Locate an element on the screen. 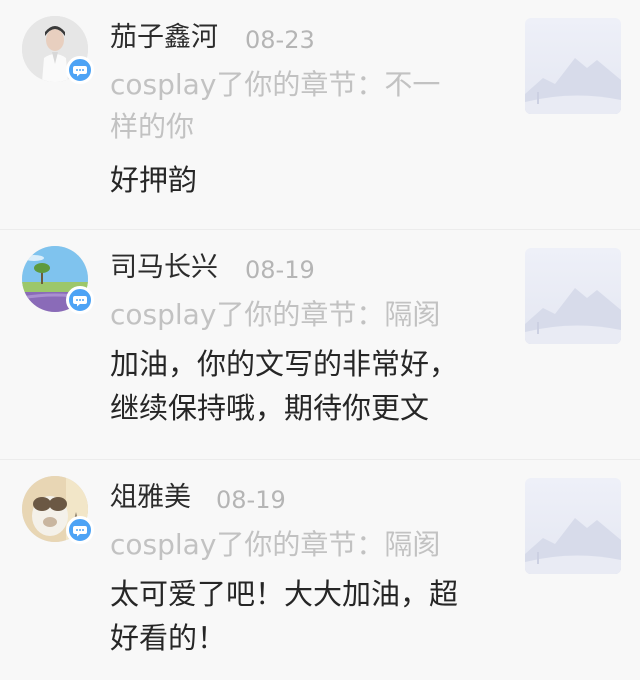  username: 茄子鑫河 is located at coordinates (164, 38).